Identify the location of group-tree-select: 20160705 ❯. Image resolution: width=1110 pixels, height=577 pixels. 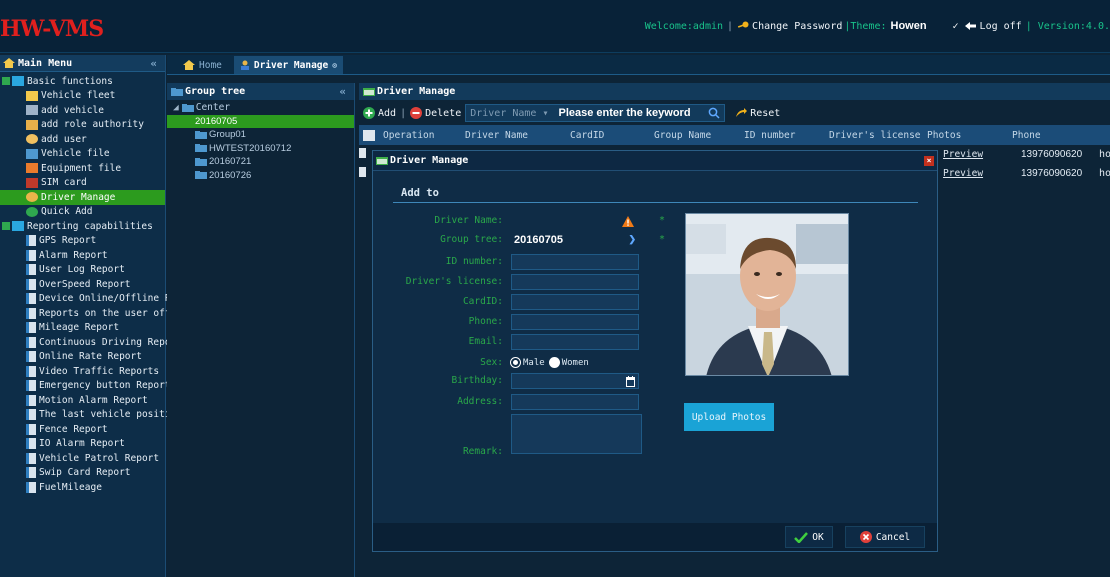
(575, 239).